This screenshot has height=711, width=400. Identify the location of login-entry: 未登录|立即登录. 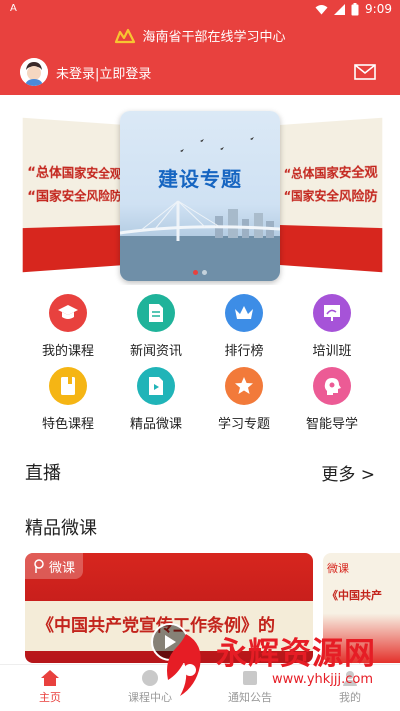
(85, 72).